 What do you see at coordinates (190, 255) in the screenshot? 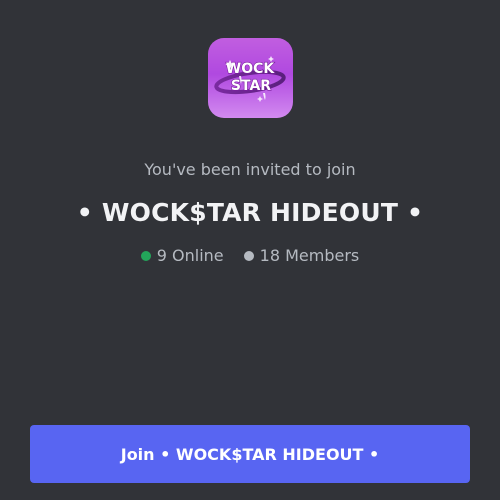
I see `online-label: 9 Online` at bounding box center [190, 255].